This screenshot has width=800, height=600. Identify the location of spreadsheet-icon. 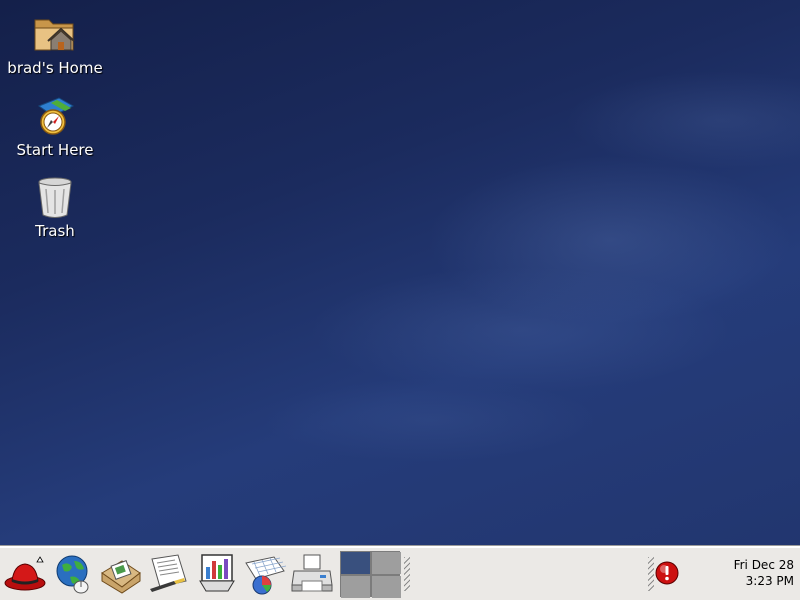
(266, 575).